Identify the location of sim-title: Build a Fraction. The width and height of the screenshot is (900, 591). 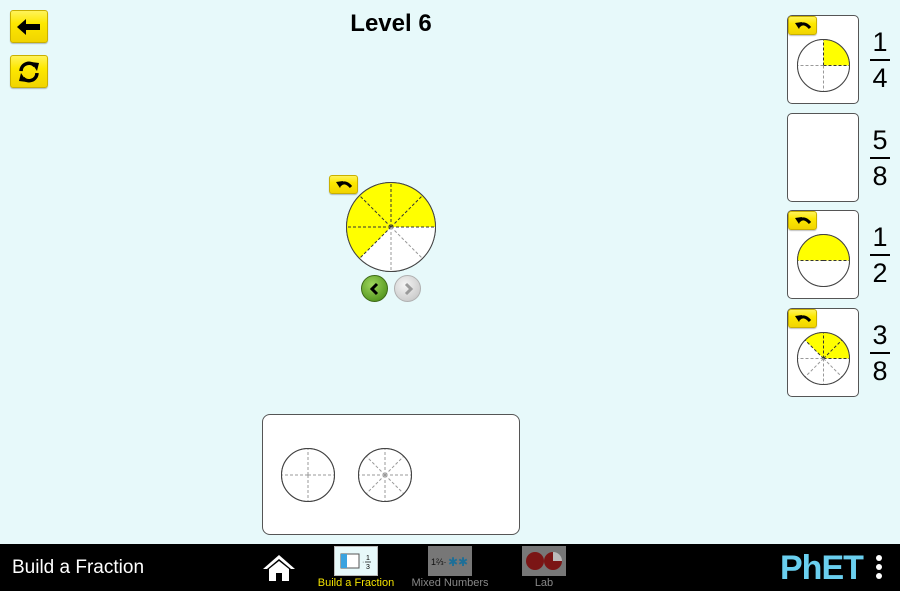
(78, 567).